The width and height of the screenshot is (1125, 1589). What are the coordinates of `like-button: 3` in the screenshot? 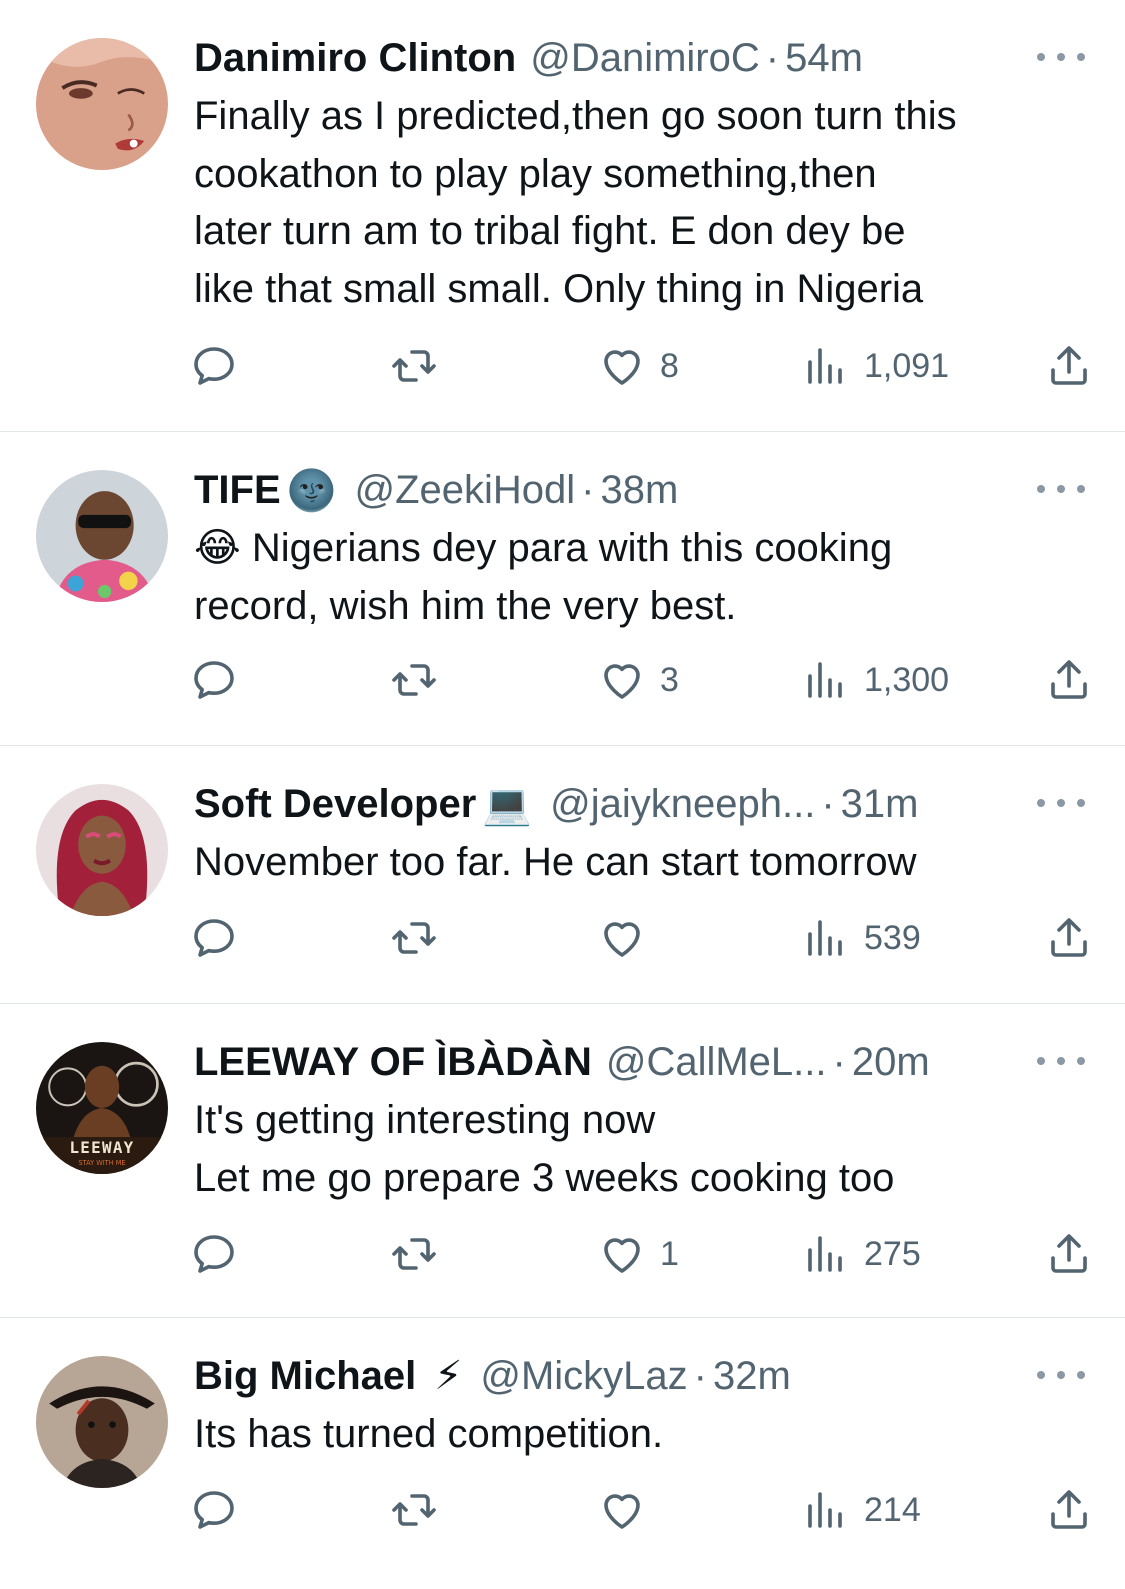 It's located at (638, 680).